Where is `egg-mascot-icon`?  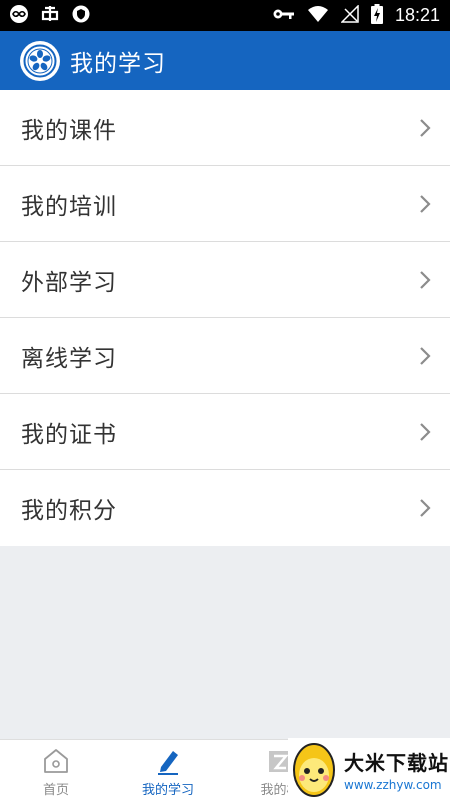 egg-mascot-icon is located at coordinates (314, 770).